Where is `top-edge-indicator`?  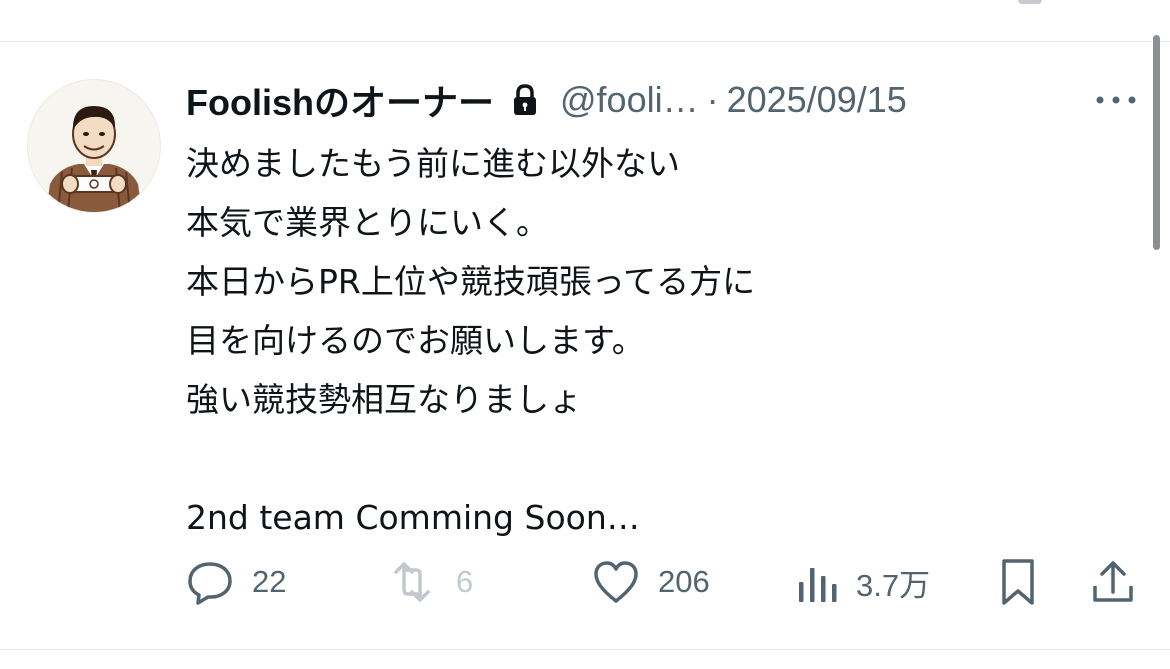
top-edge-indicator is located at coordinates (1030, 2).